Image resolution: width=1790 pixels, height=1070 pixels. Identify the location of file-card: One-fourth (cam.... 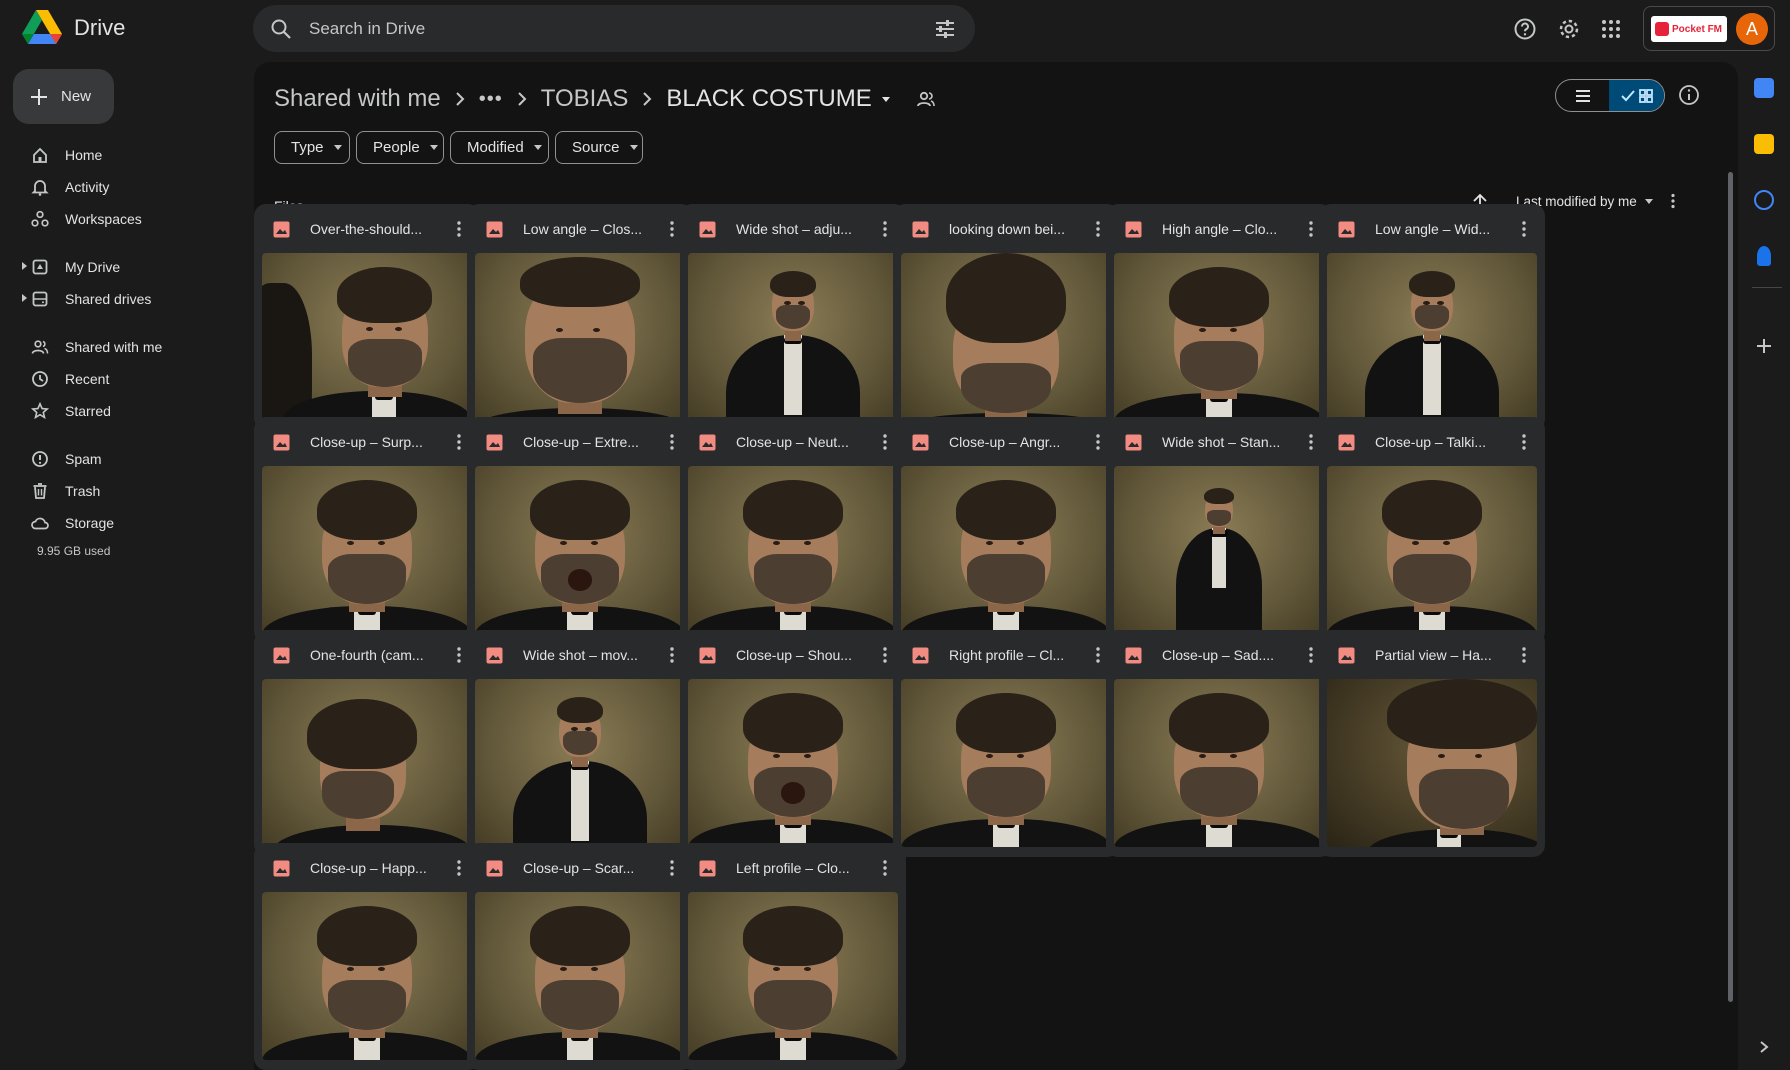
(367, 743).